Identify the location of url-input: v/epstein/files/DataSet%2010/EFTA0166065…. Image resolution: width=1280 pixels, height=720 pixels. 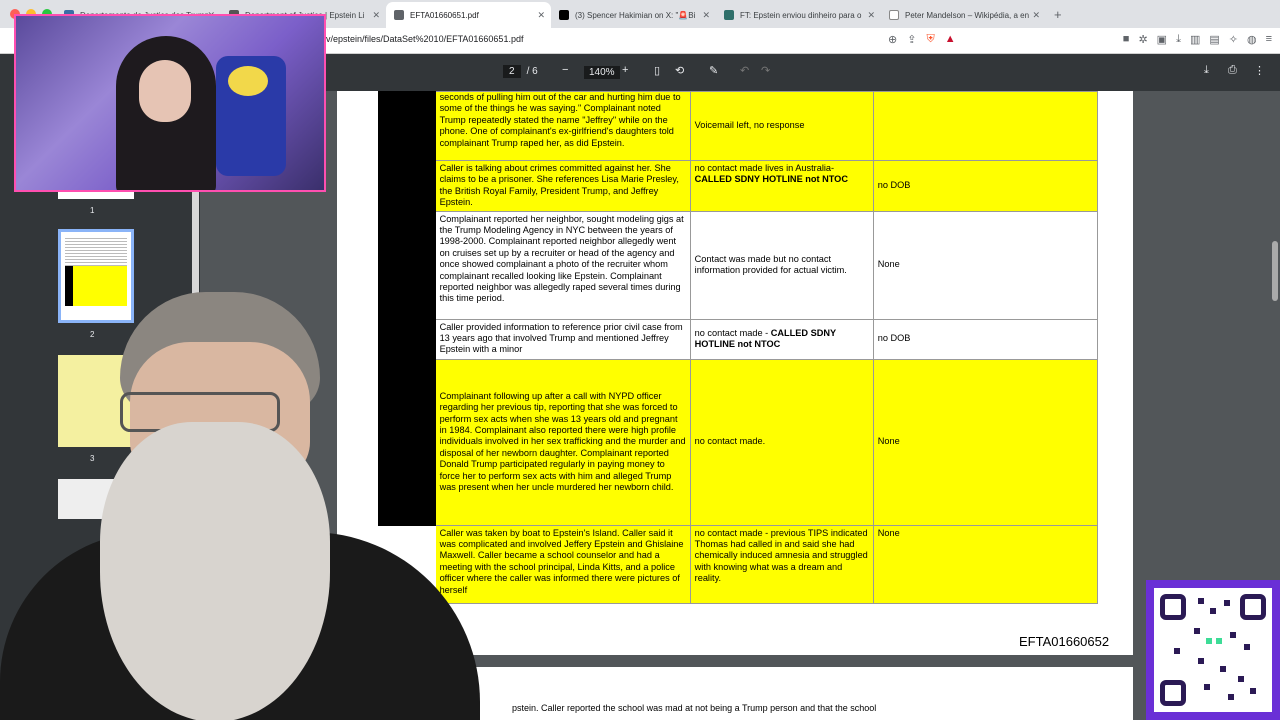
(424, 39).